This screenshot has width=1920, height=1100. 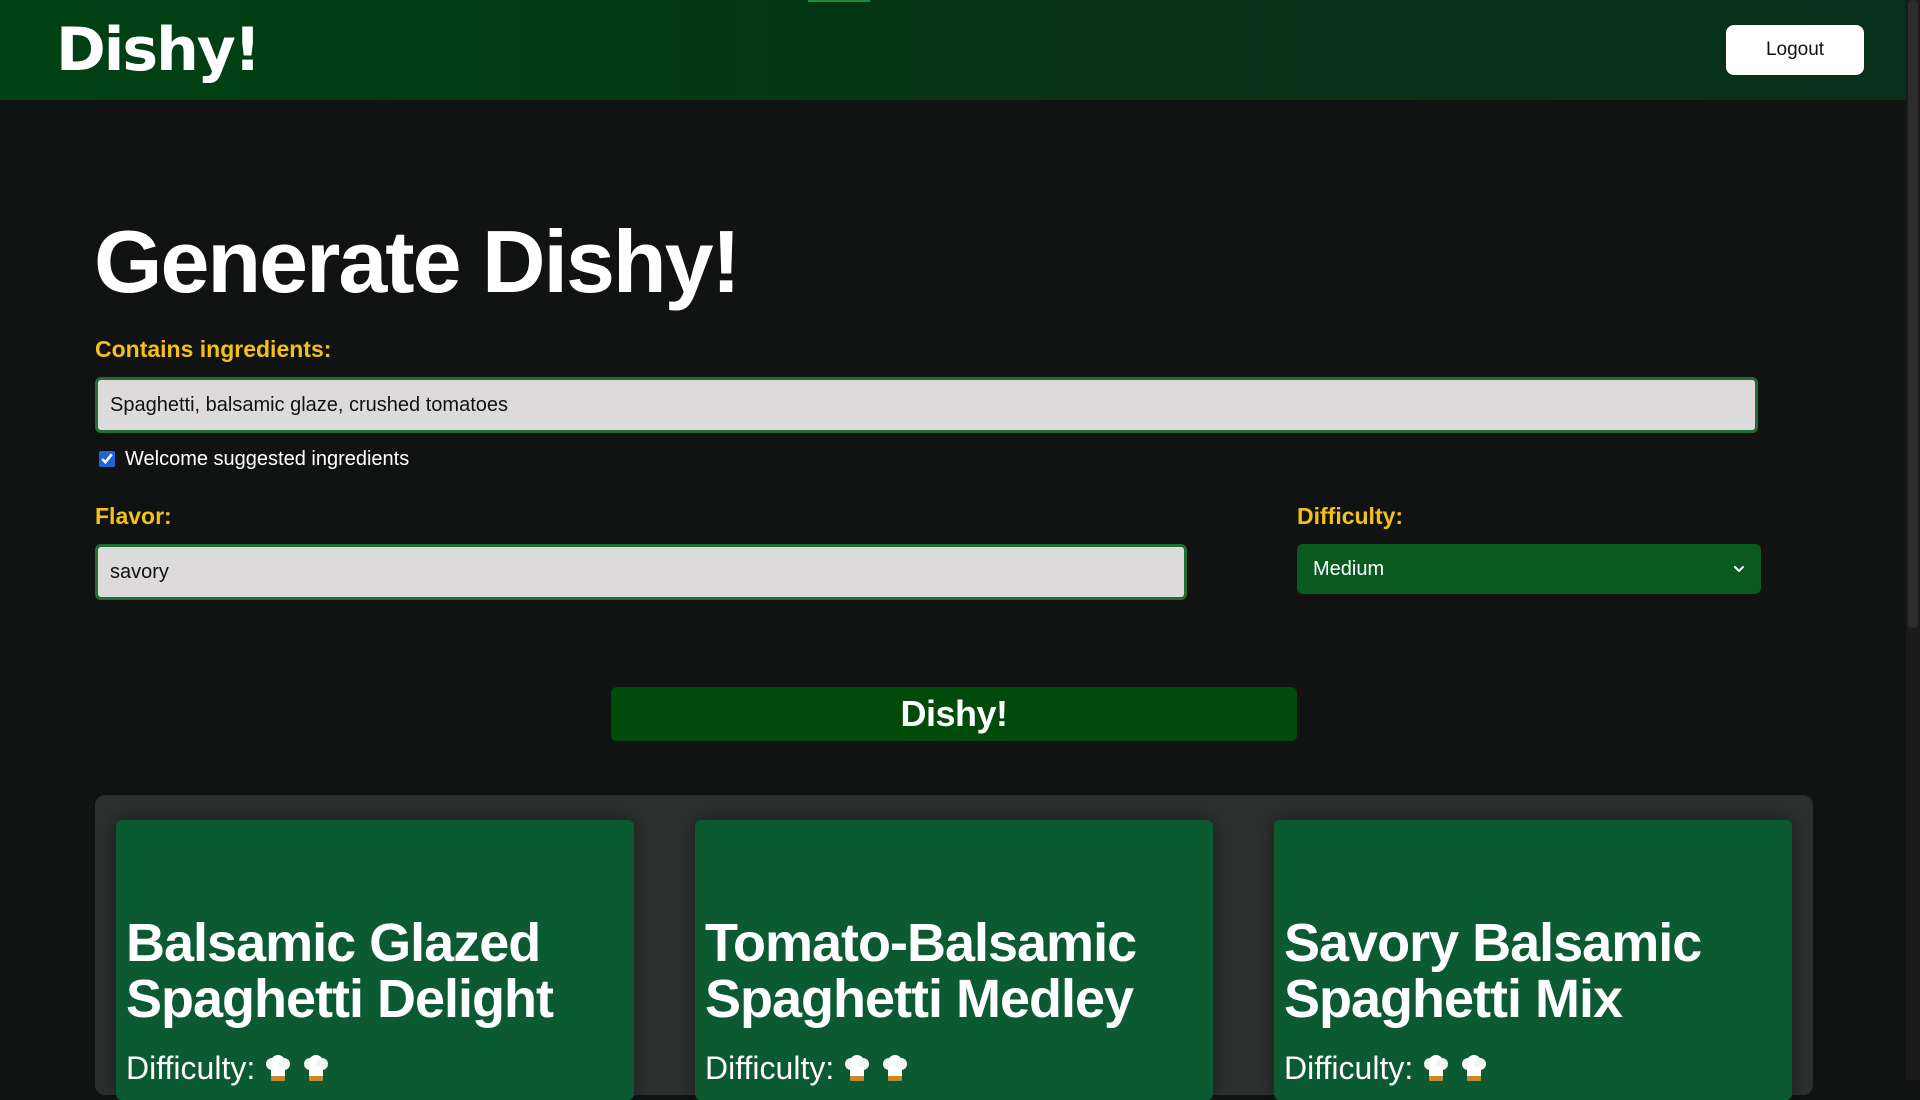 What do you see at coordinates (267, 459) in the screenshot?
I see `suggested-ingredients-label: Welcome suggested ingredients` at bounding box center [267, 459].